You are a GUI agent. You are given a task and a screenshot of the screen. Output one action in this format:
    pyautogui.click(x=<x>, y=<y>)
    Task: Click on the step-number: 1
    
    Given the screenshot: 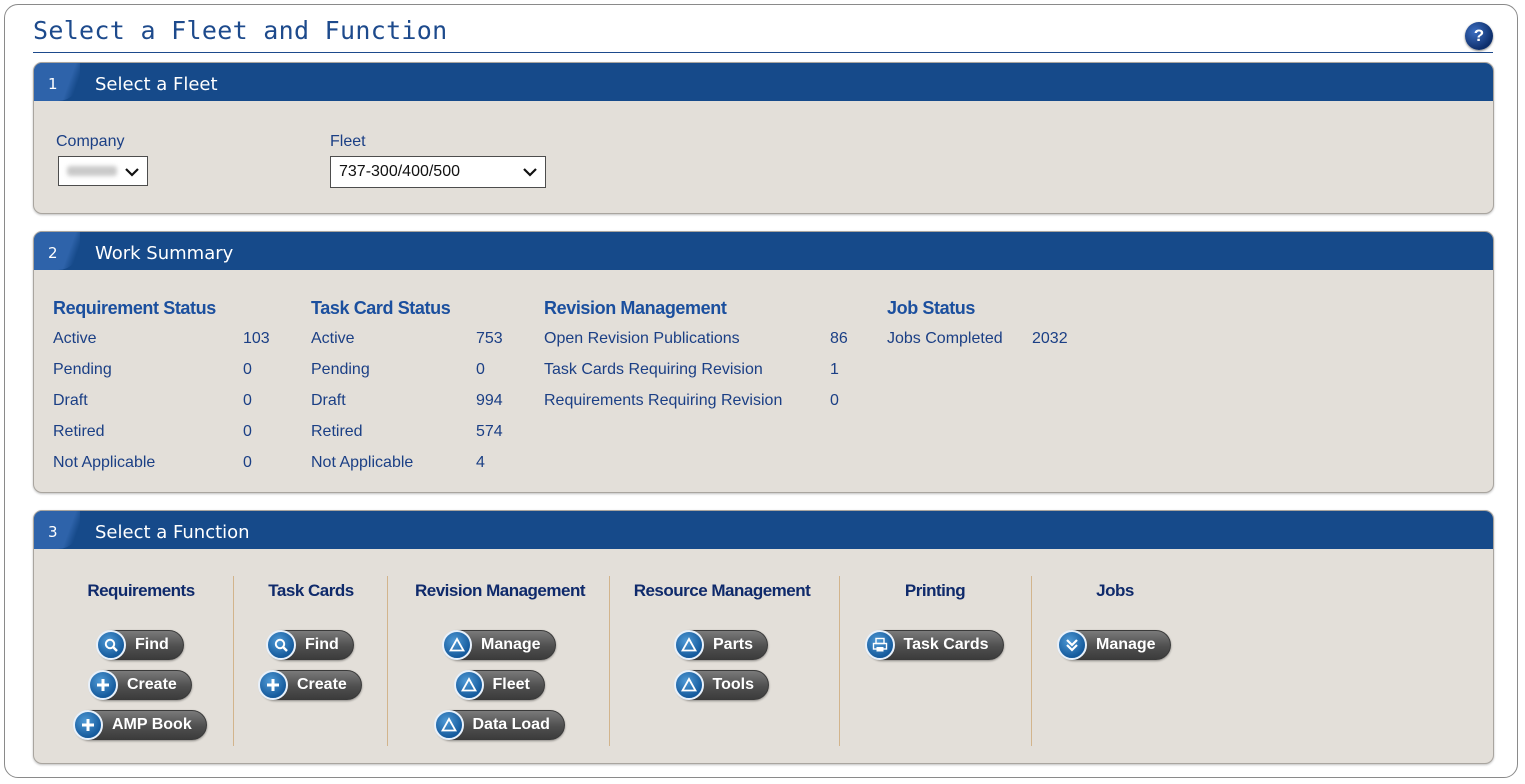 What is the action you would take?
    pyautogui.click(x=57, y=82)
    